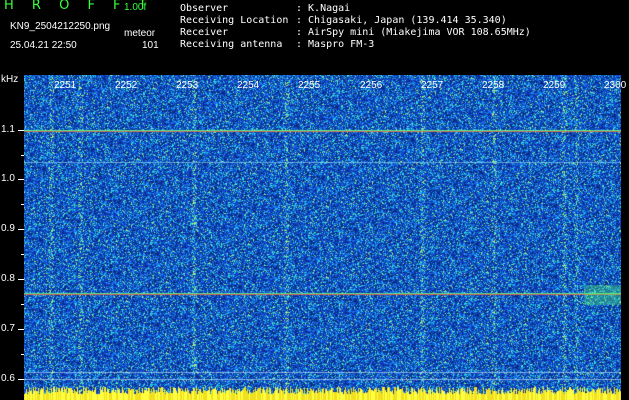 This screenshot has width=629, height=400. Describe the element at coordinates (493, 85) in the screenshot. I see `x-tick-label: 2258` at that location.